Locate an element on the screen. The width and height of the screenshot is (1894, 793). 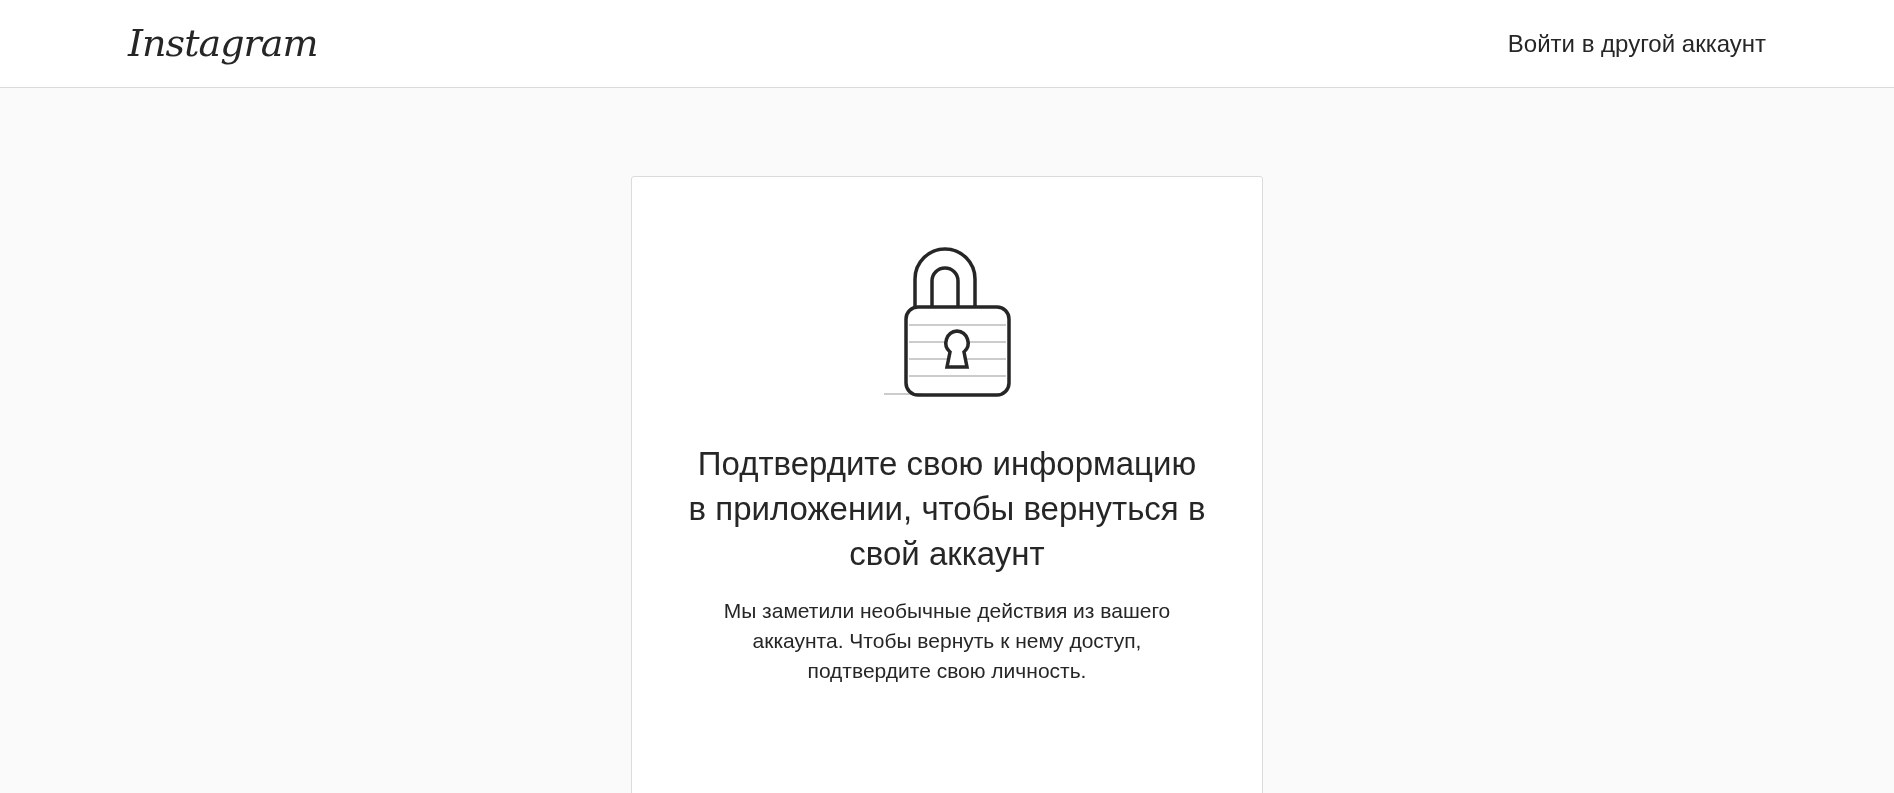
switch-account-link: Войти в другой аккаунт is located at coordinates (1636, 43).